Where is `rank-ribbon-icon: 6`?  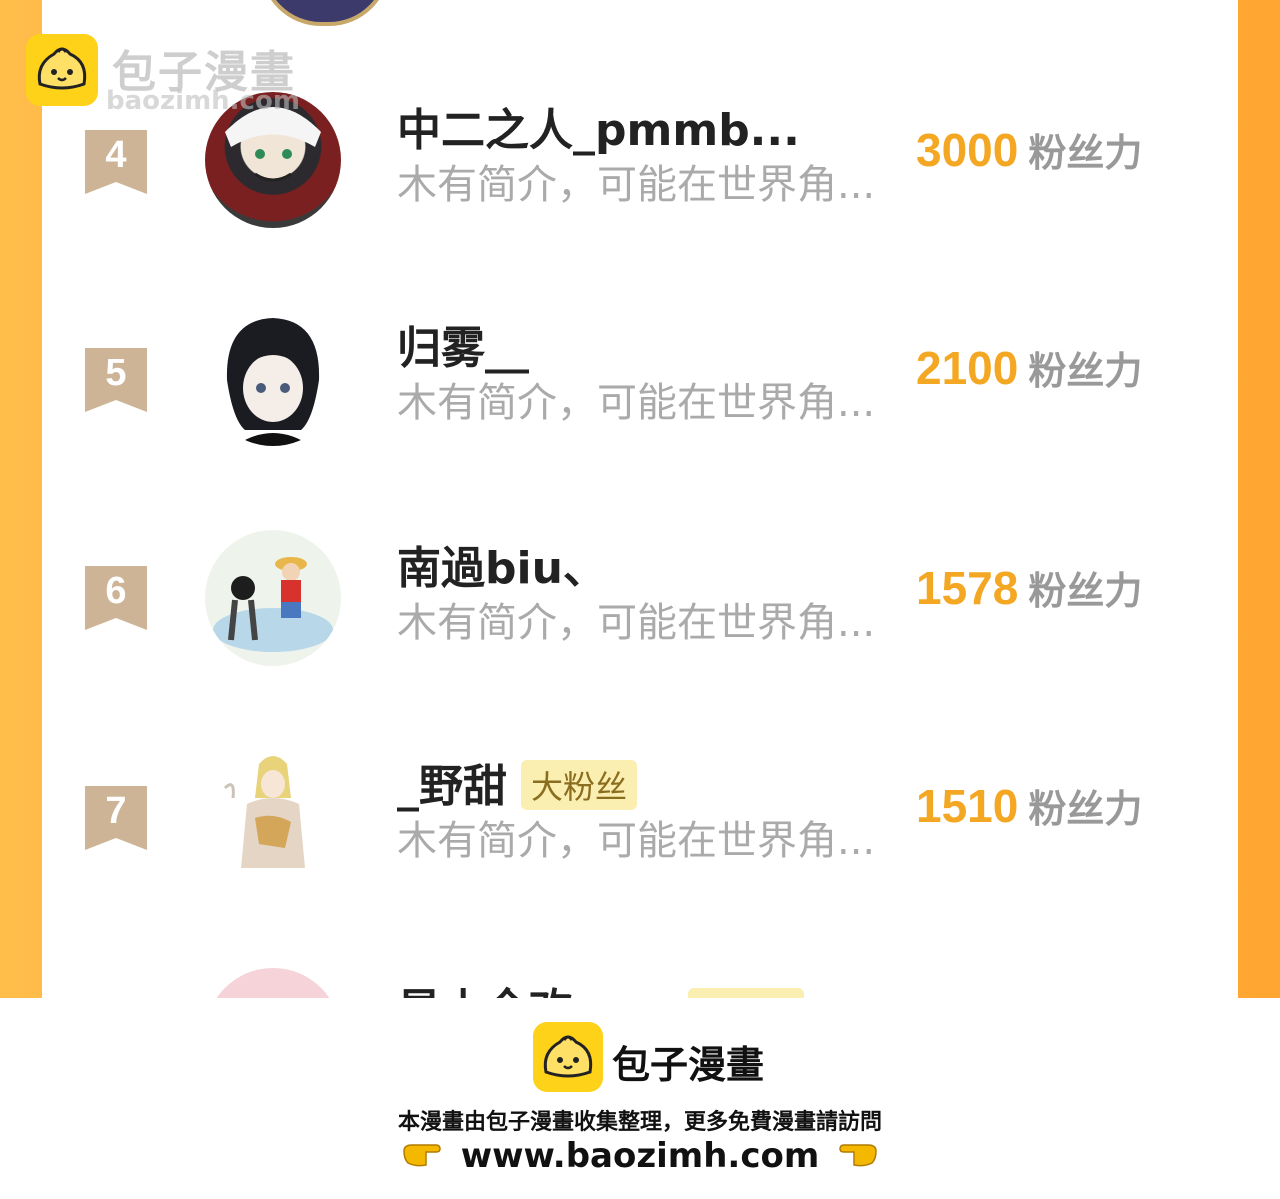 rank-ribbon-icon: 6 is located at coordinates (116, 598).